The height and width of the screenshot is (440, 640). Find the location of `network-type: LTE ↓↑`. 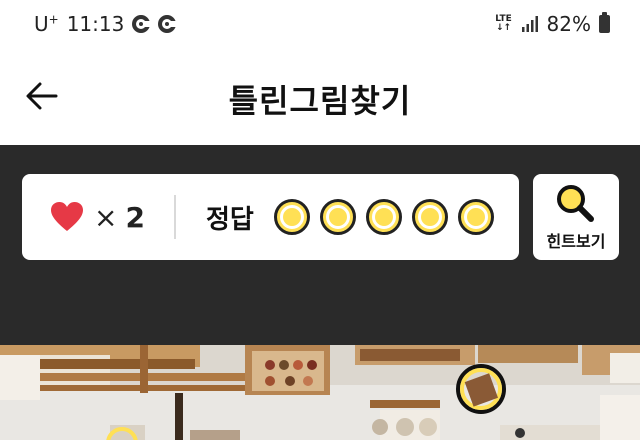

network-type: LTE ↓↑ is located at coordinates (503, 23).